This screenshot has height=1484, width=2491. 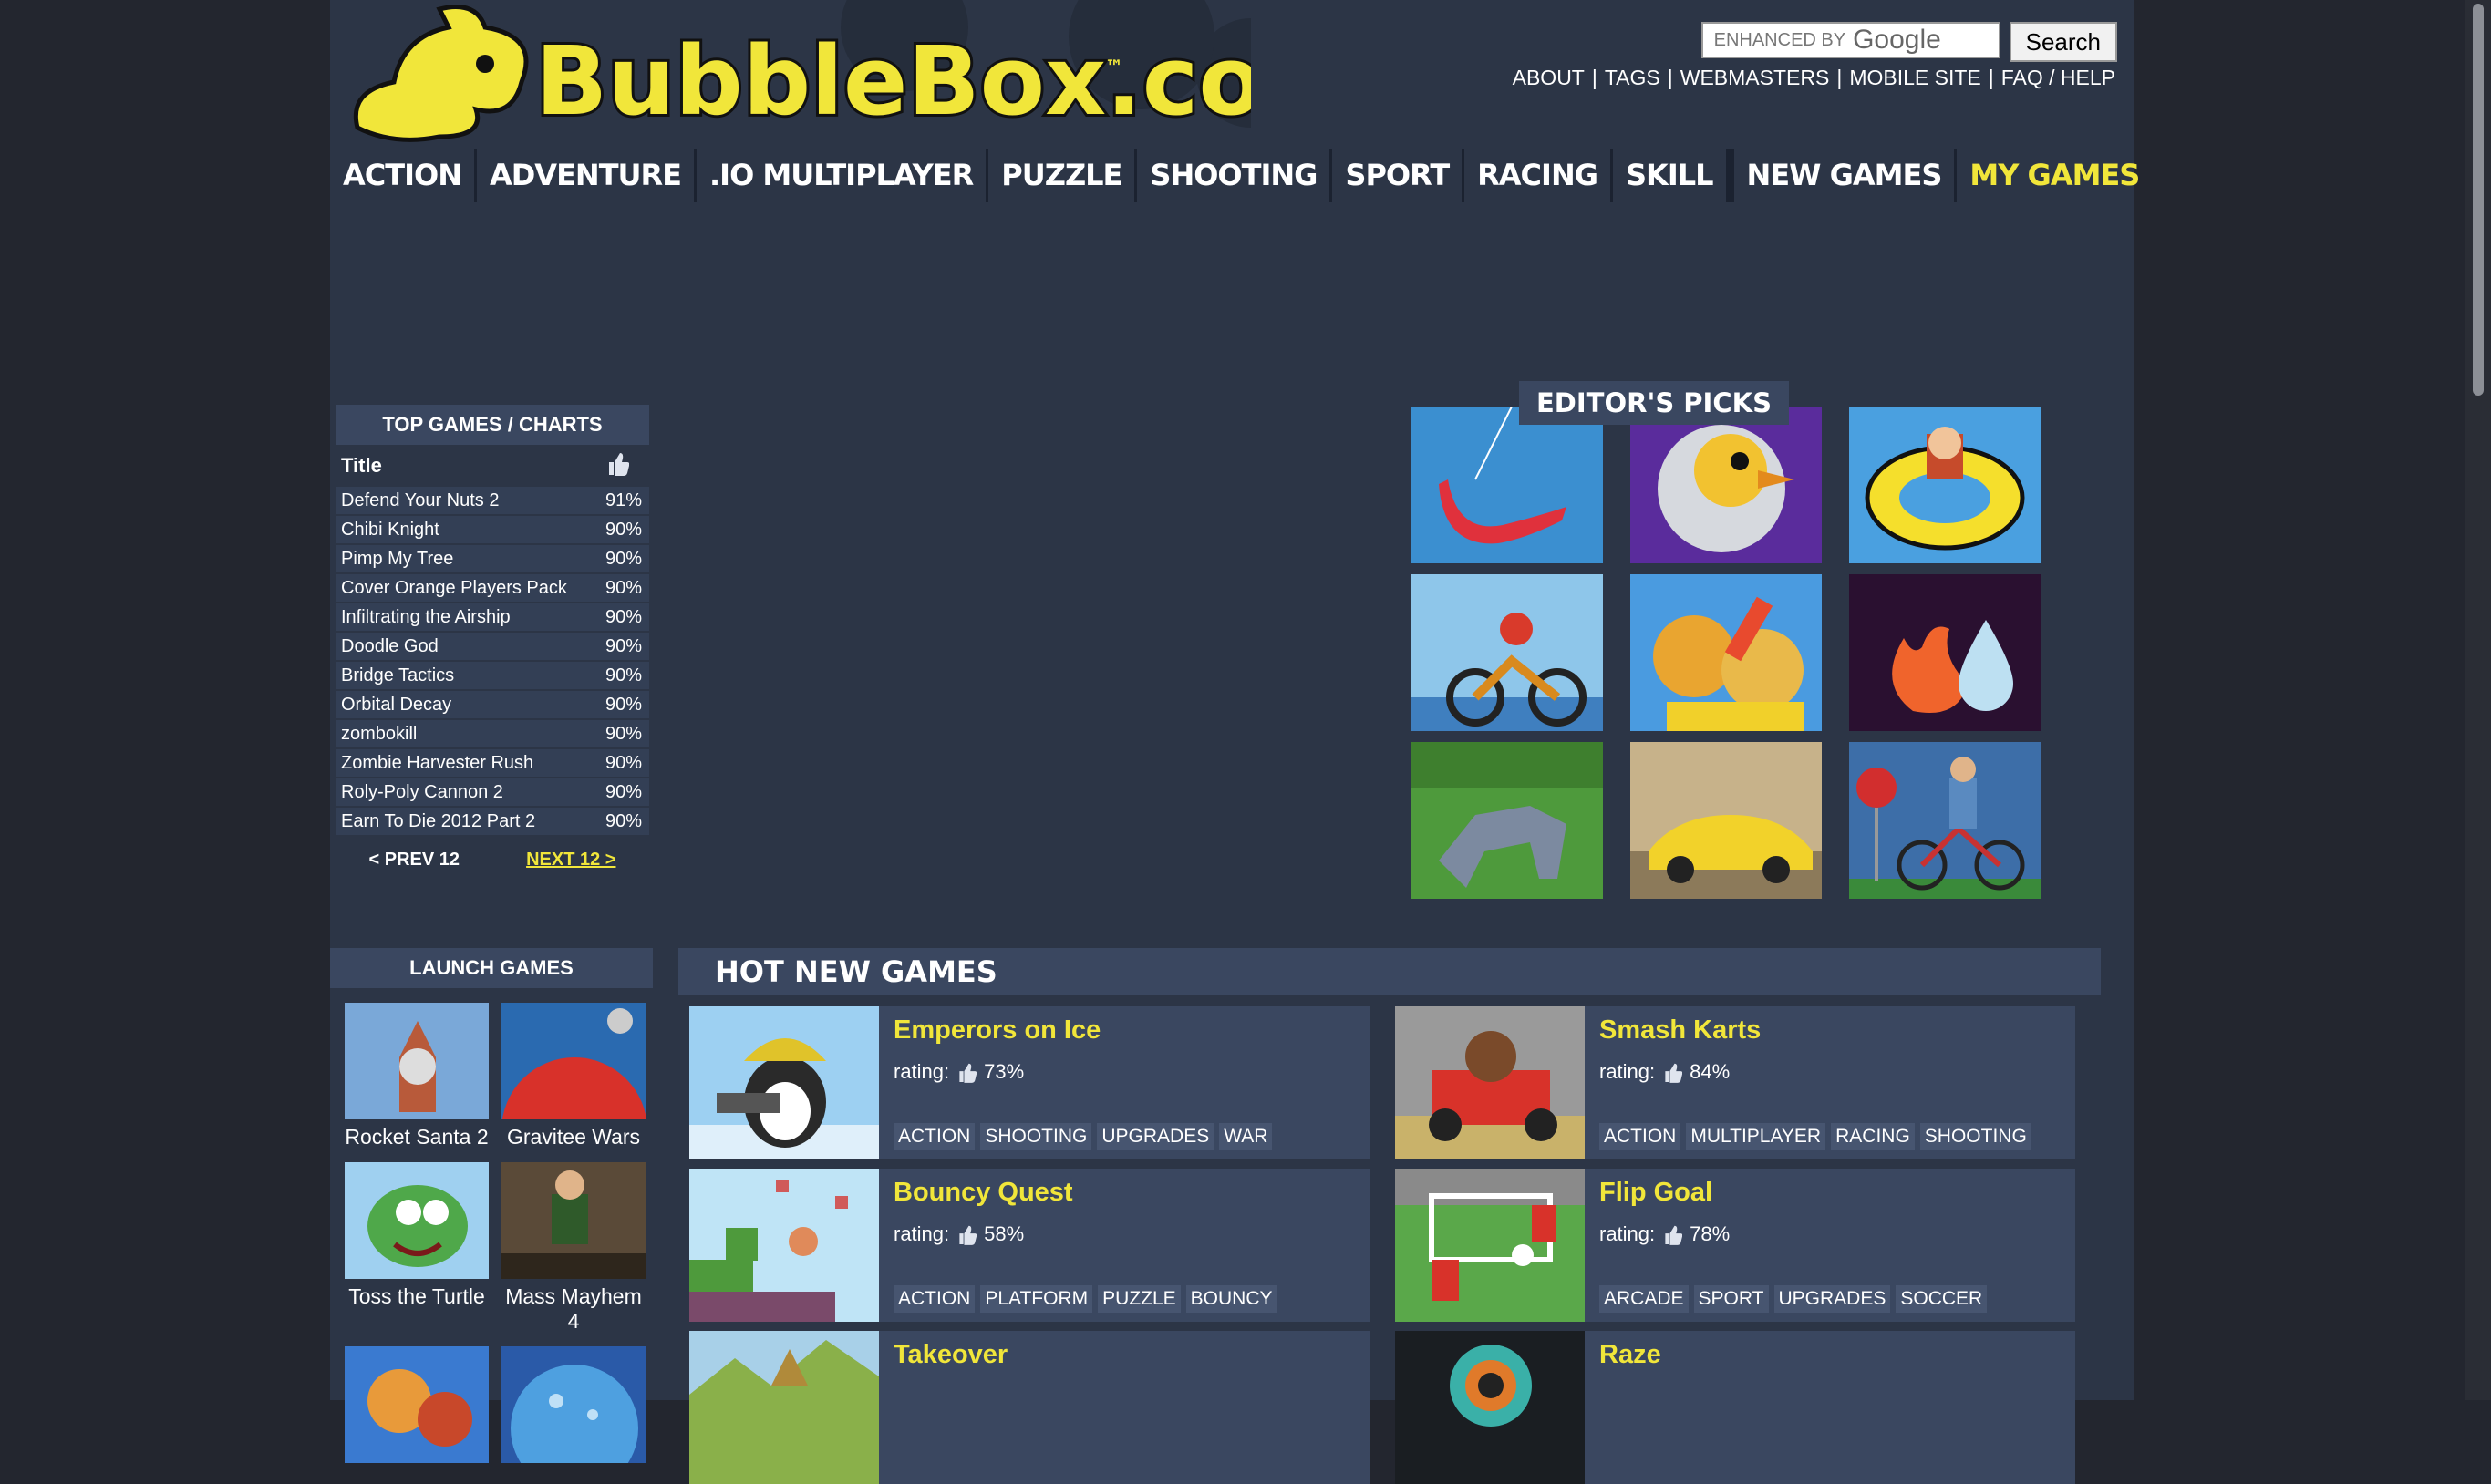 What do you see at coordinates (1671, 175) in the screenshot?
I see `nav-skill: SKILL` at bounding box center [1671, 175].